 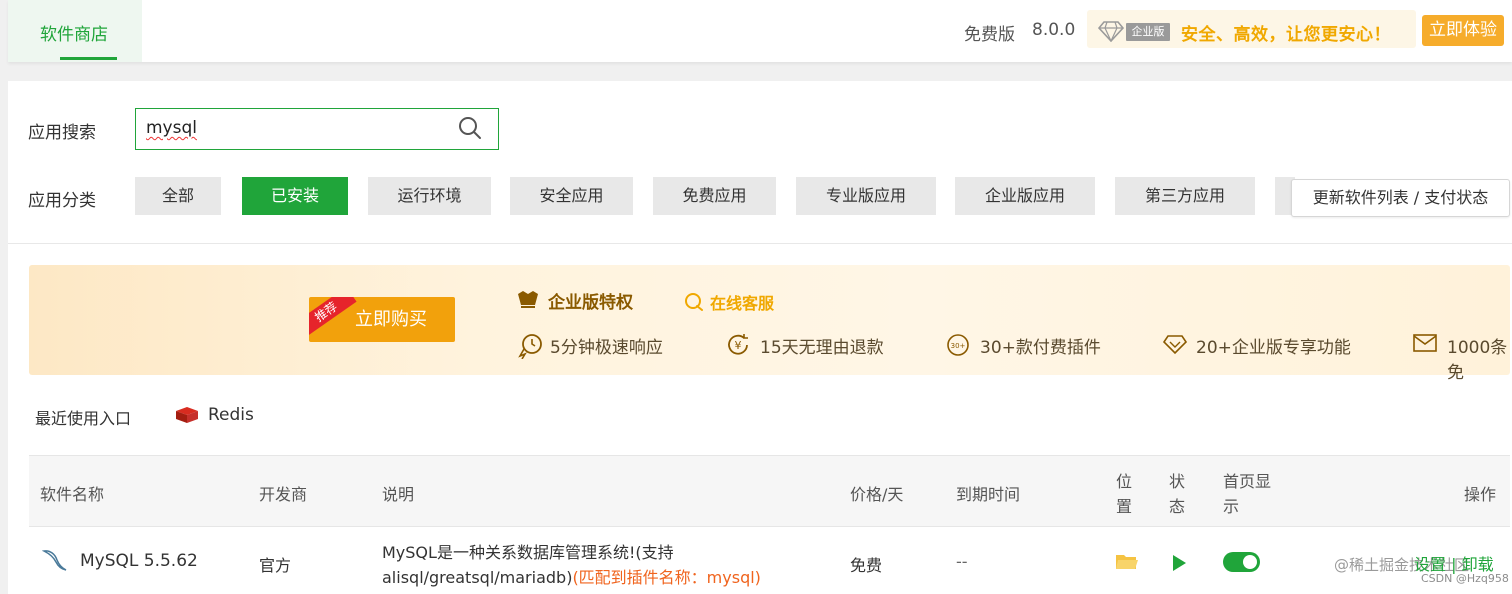 What do you see at coordinates (1480, 494) in the screenshot?
I see `col-operations: 操作` at bounding box center [1480, 494].